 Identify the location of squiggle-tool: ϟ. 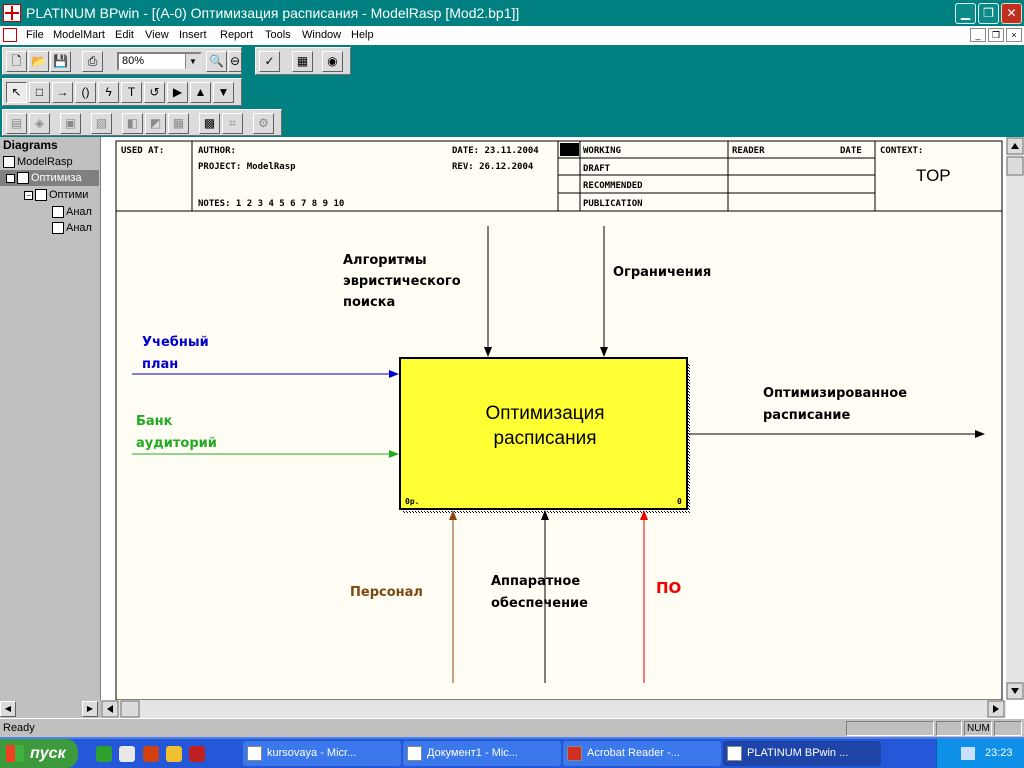
(108, 92).